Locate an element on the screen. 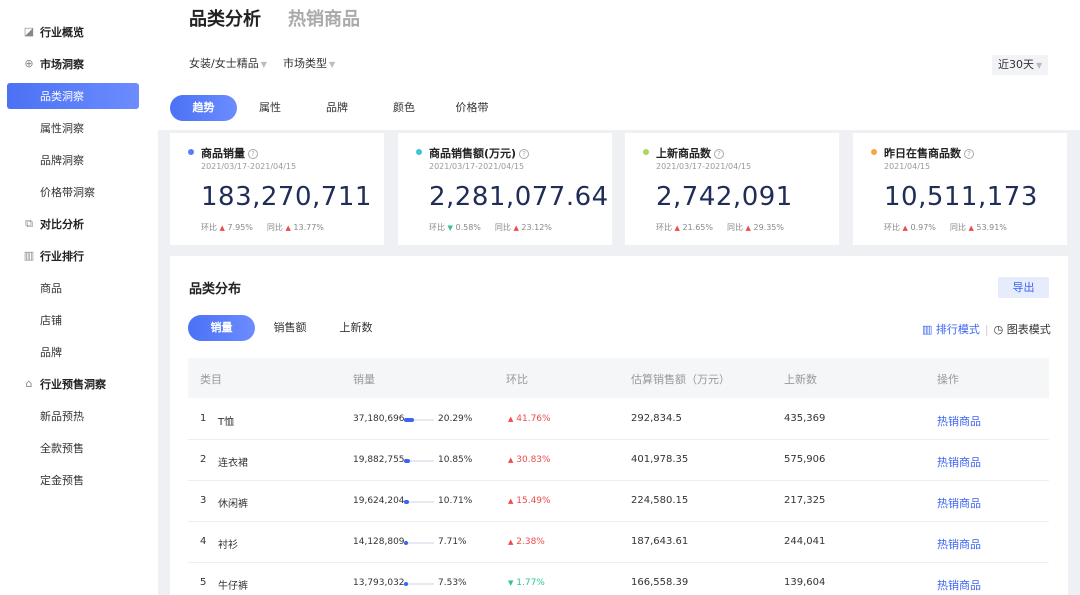 This screenshot has width=1080, height=595. rank-mode-label: 排行模式 is located at coordinates (957, 329).